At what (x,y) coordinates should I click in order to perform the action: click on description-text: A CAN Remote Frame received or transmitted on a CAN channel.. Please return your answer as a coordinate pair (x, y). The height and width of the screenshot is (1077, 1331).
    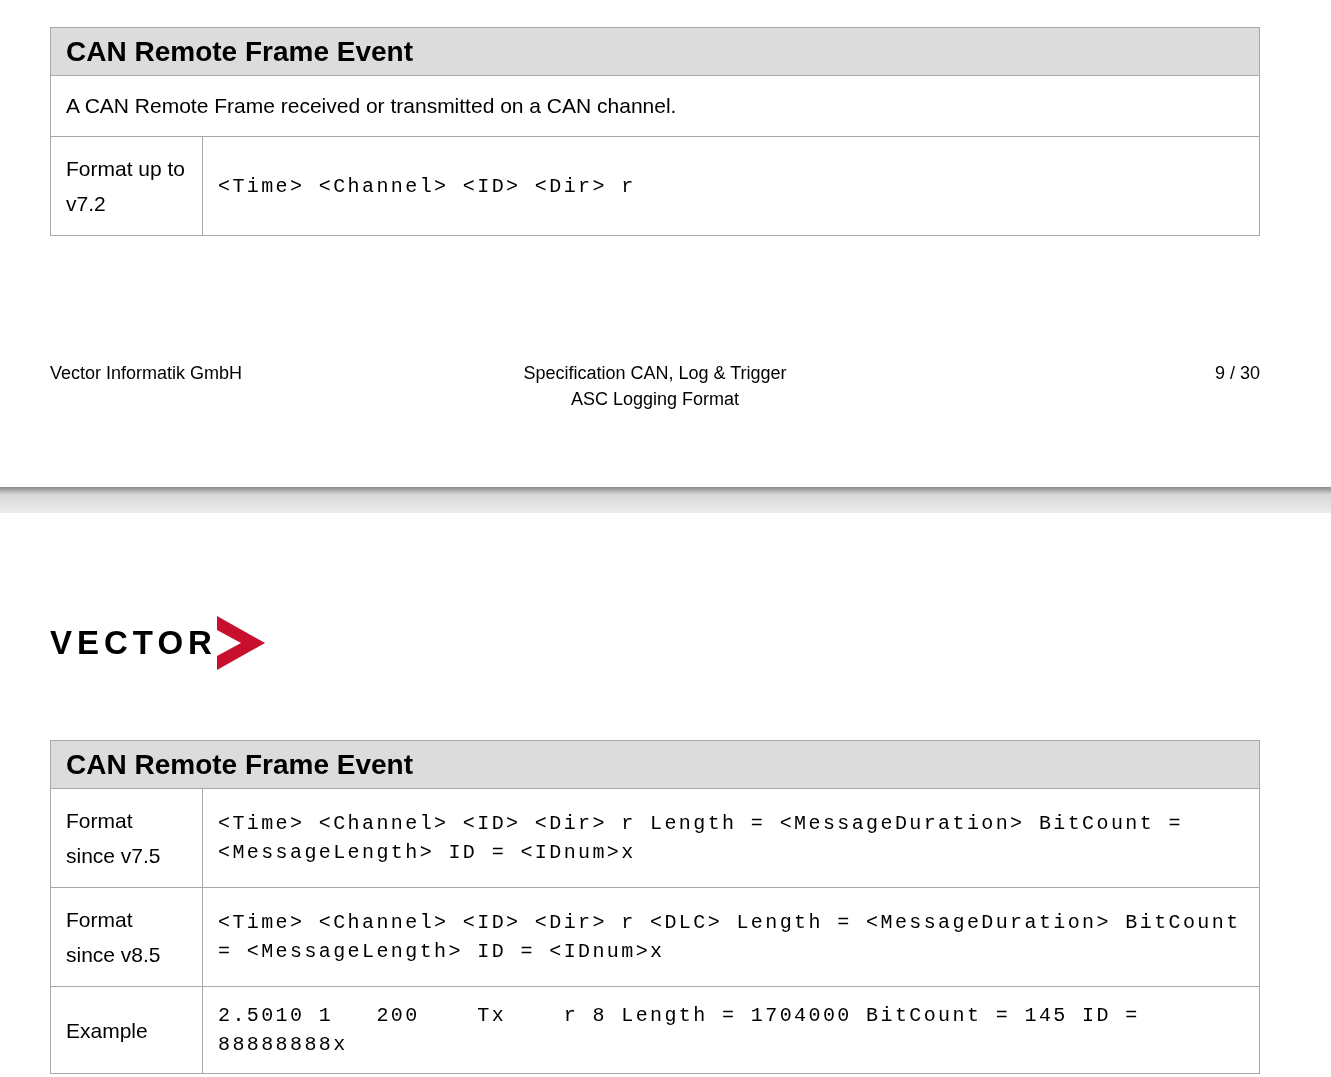
    Looking at the image, I should click on (655, 106).